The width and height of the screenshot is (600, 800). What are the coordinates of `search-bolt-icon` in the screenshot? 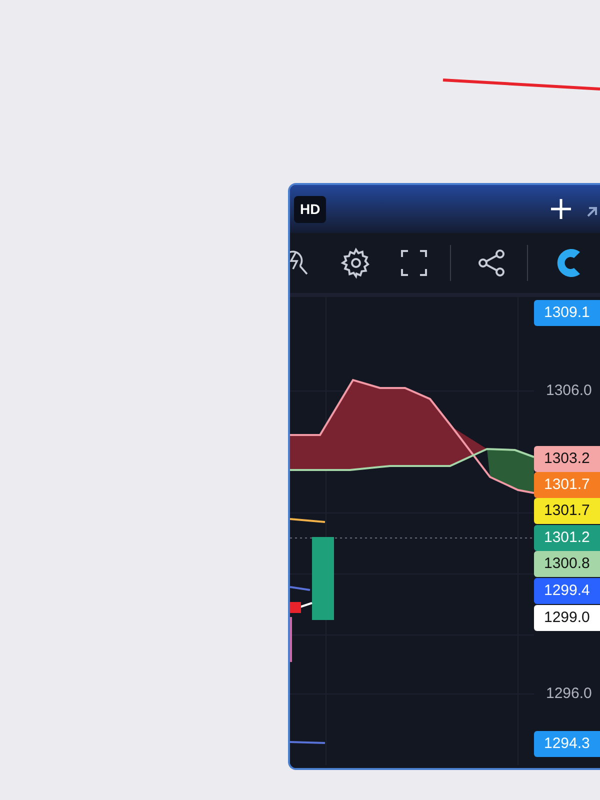 It's located at (300, 263).